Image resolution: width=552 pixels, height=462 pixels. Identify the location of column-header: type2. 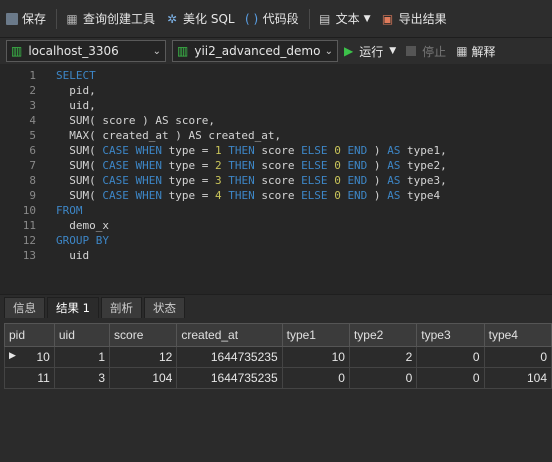
(383, 335).